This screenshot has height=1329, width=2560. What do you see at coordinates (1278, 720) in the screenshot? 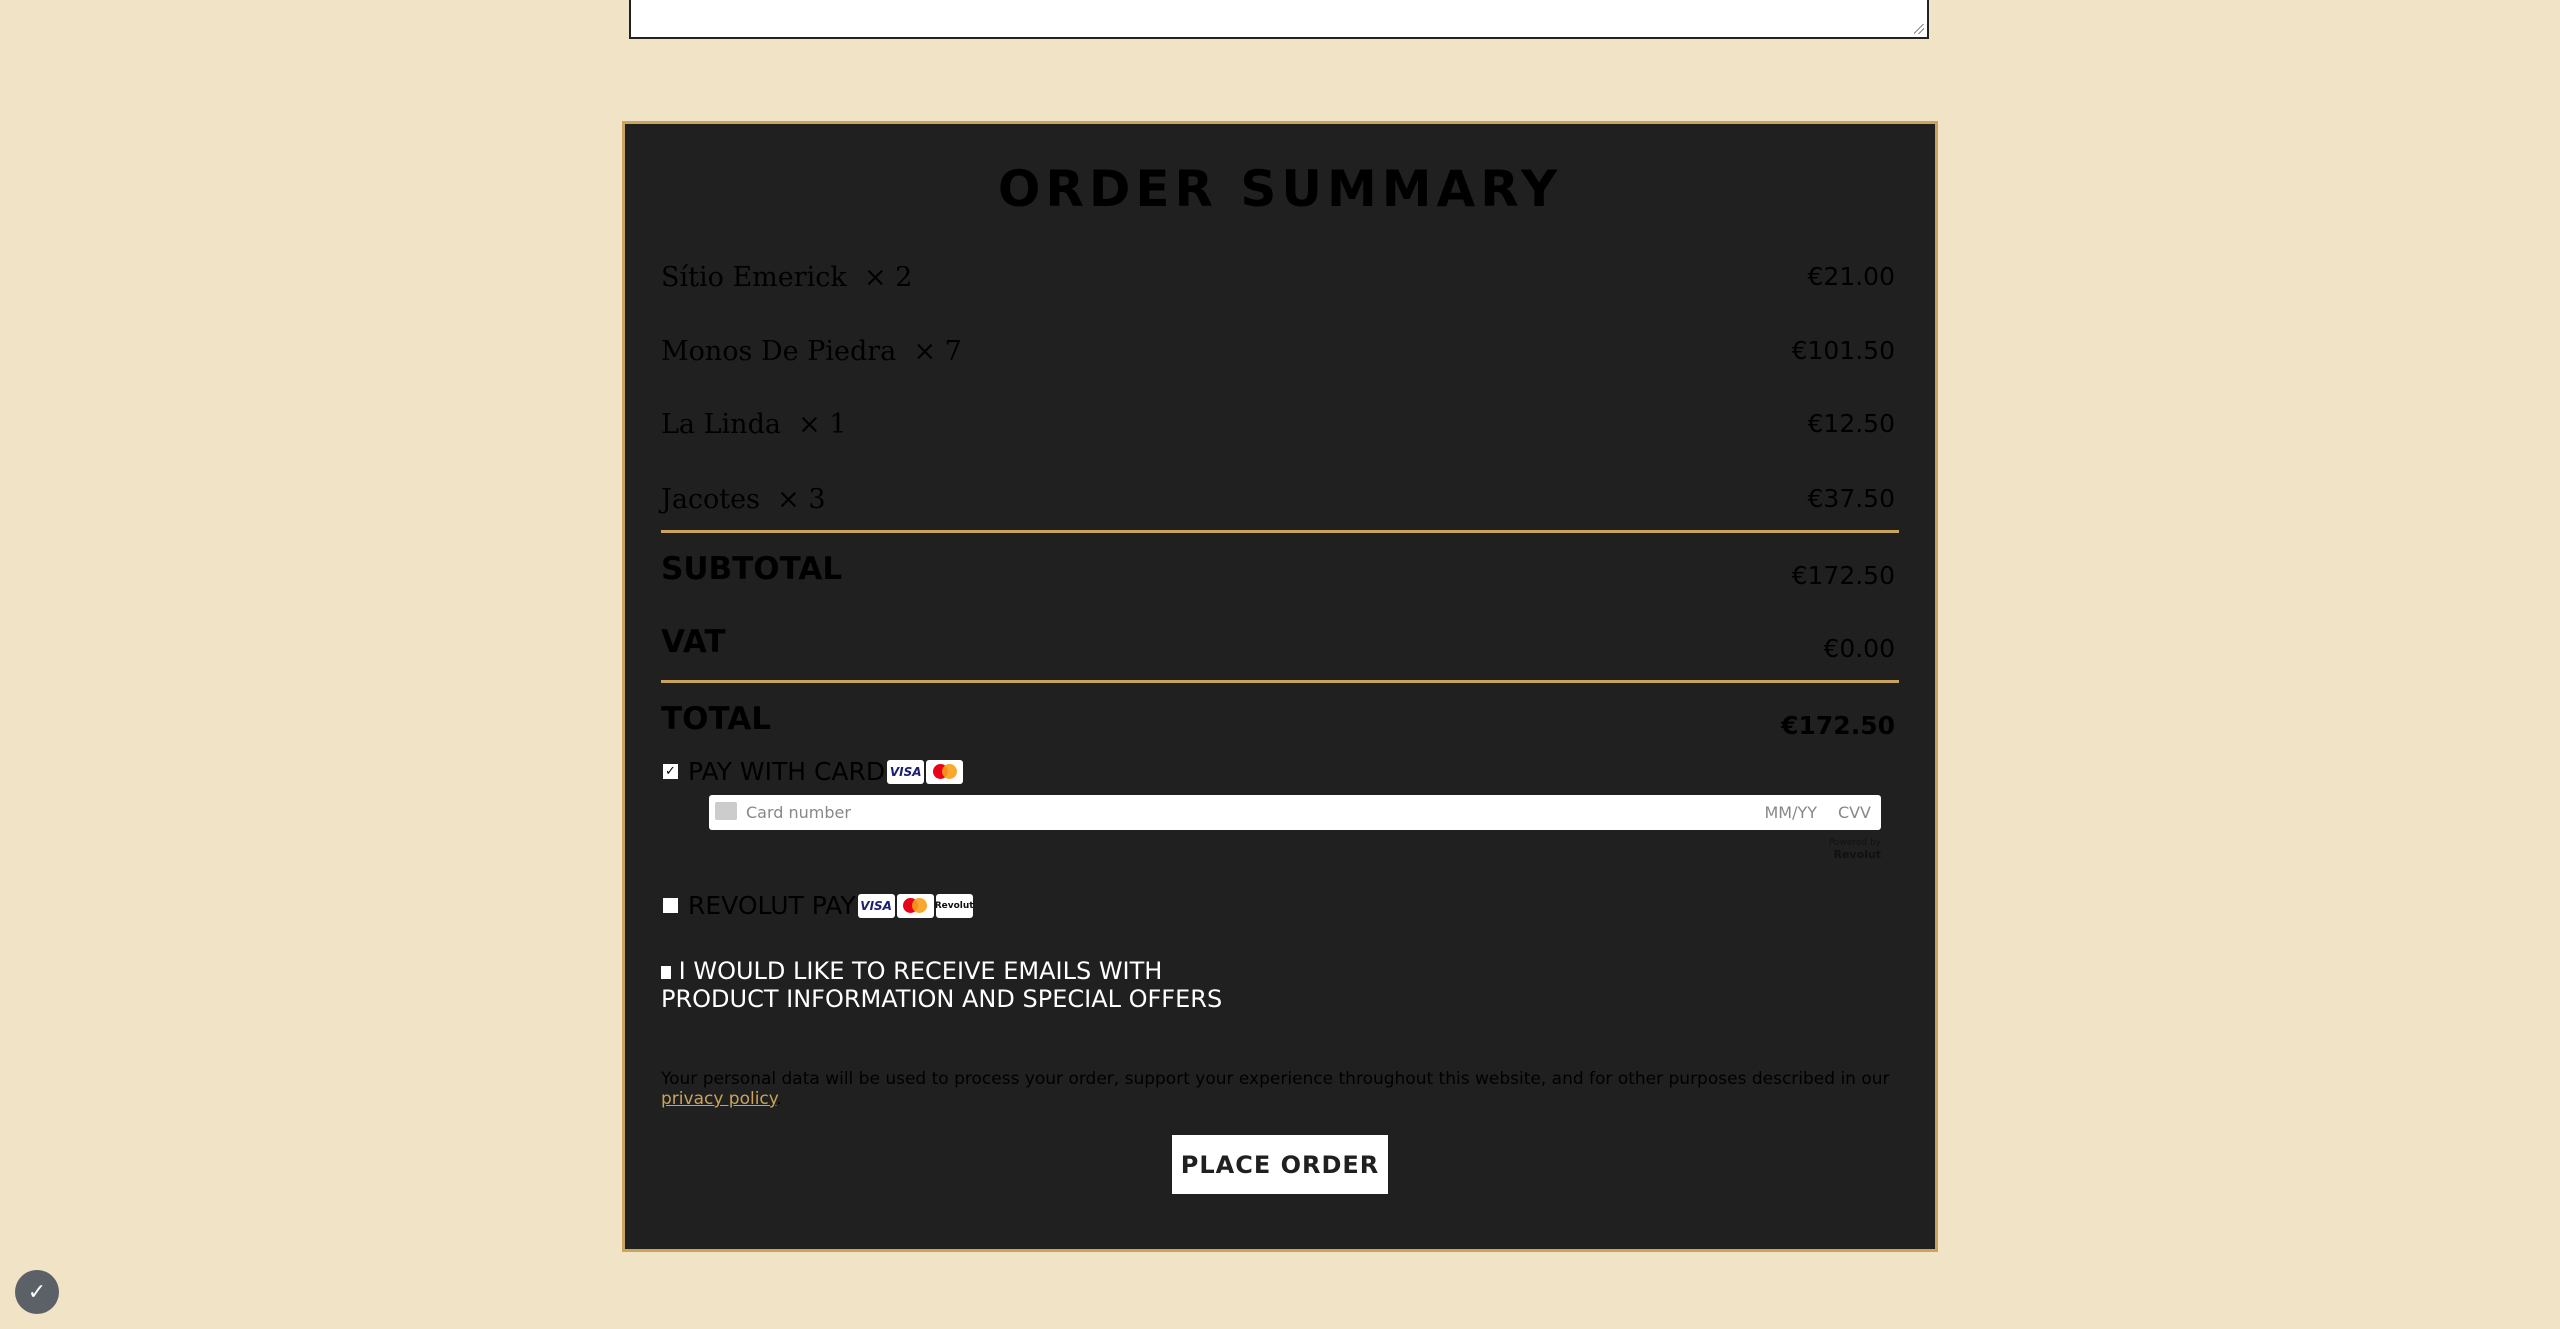
I see `total-row: TOTAL €172.50` at bounding box center [1278, 720].